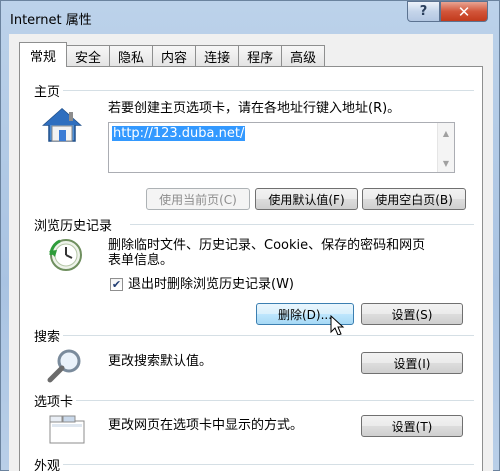 Image resolution: width=500 pixels, height=471 pixels. What do you see at coordinates (67, 429) in the screenshot?
I see `tabs-window-icon` at bounding box center [67, 429].